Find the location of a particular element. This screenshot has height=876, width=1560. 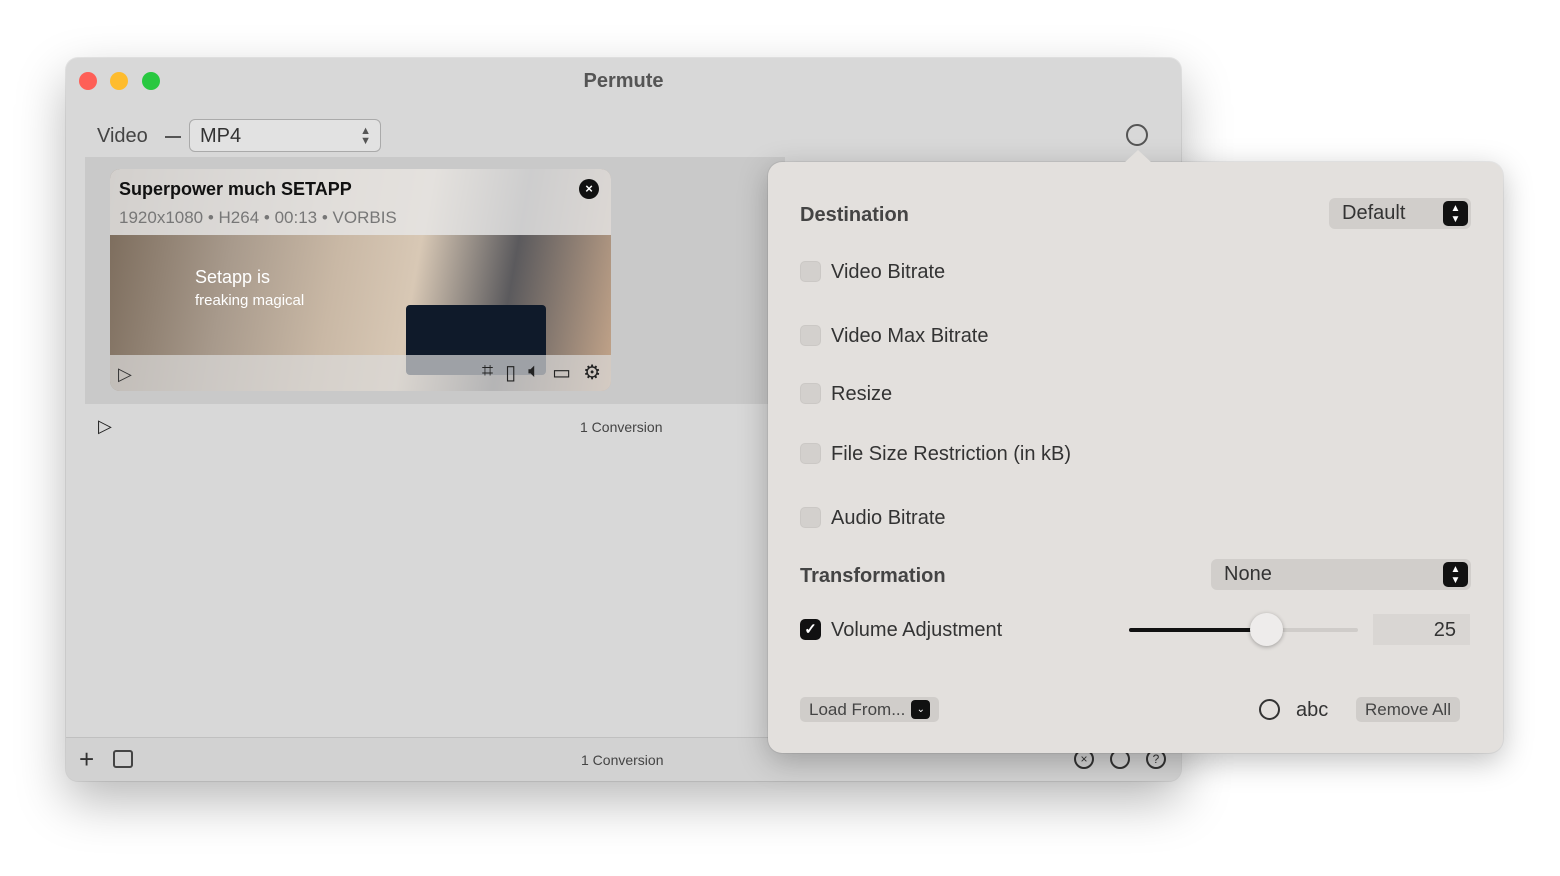

conversion-count: 1 Conversion is located at coordinates (621, 427).